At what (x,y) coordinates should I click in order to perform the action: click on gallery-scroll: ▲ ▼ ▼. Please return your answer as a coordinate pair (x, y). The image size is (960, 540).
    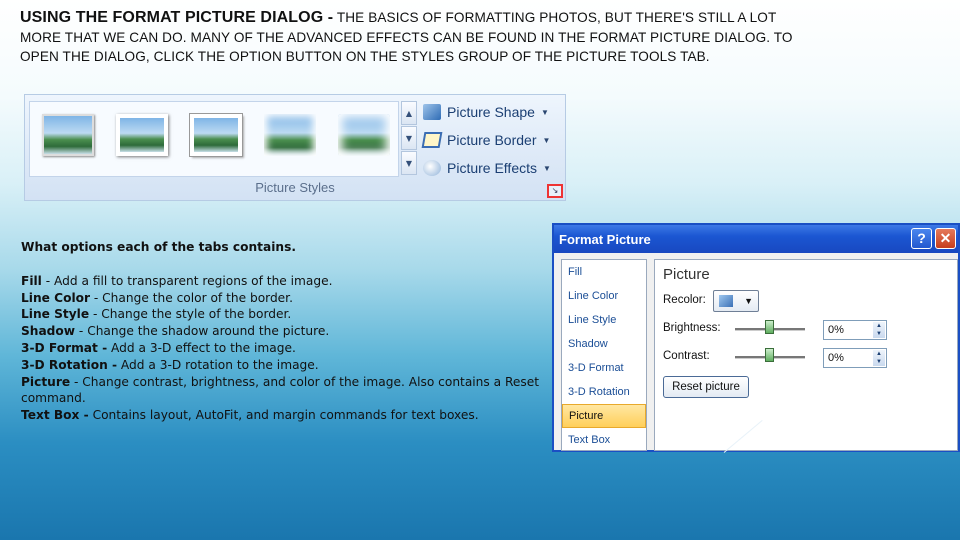
    Looking at the image, I should click on (409, 139).